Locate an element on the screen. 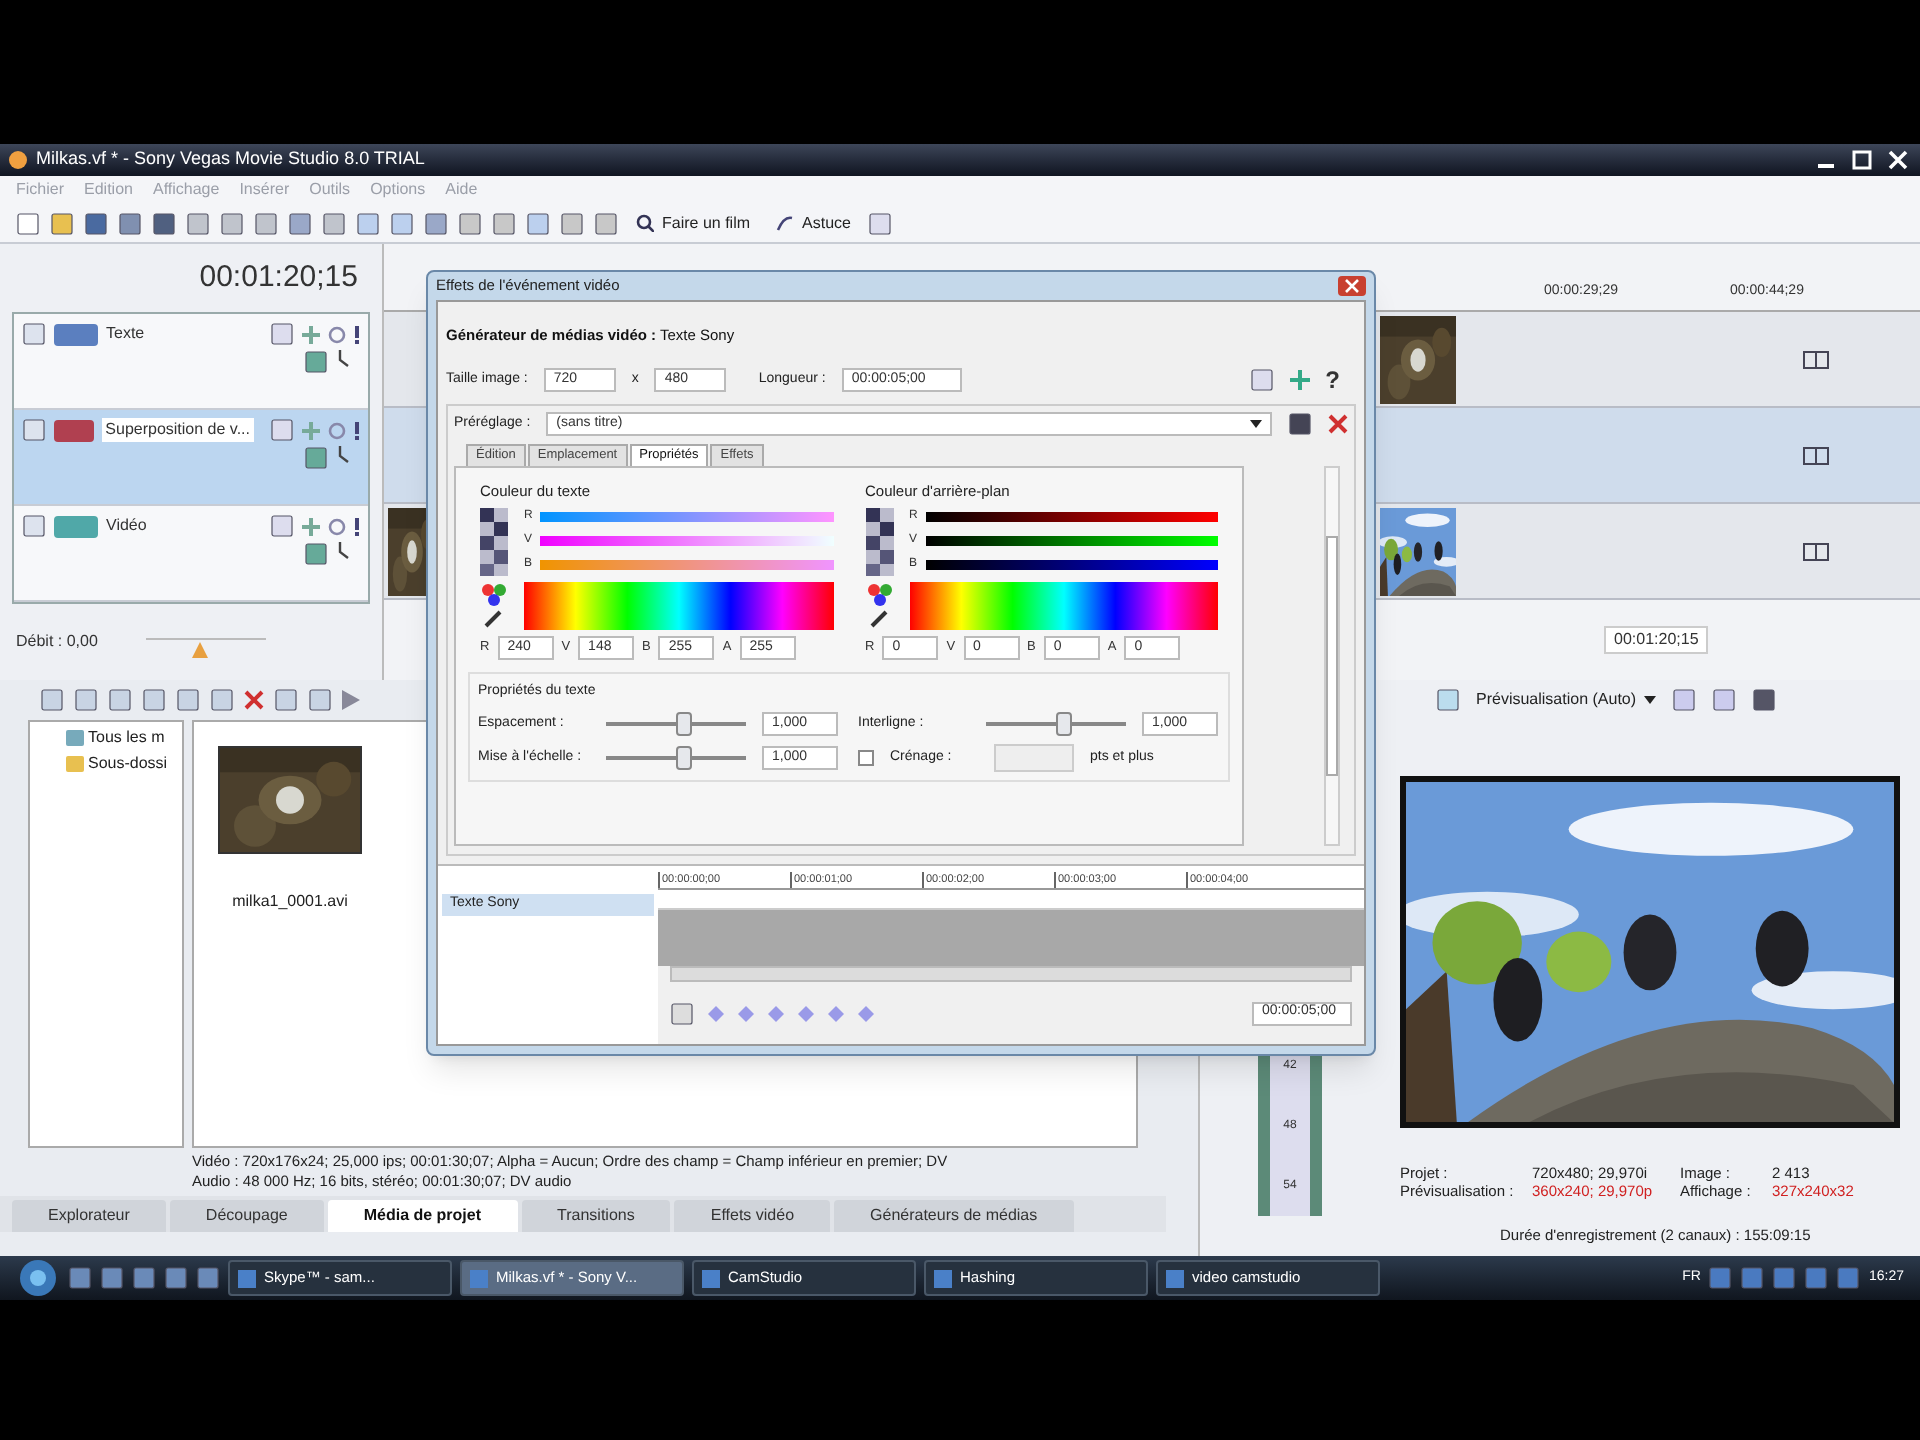  vertical-scrollbar is located at coordinates (1332, 656).